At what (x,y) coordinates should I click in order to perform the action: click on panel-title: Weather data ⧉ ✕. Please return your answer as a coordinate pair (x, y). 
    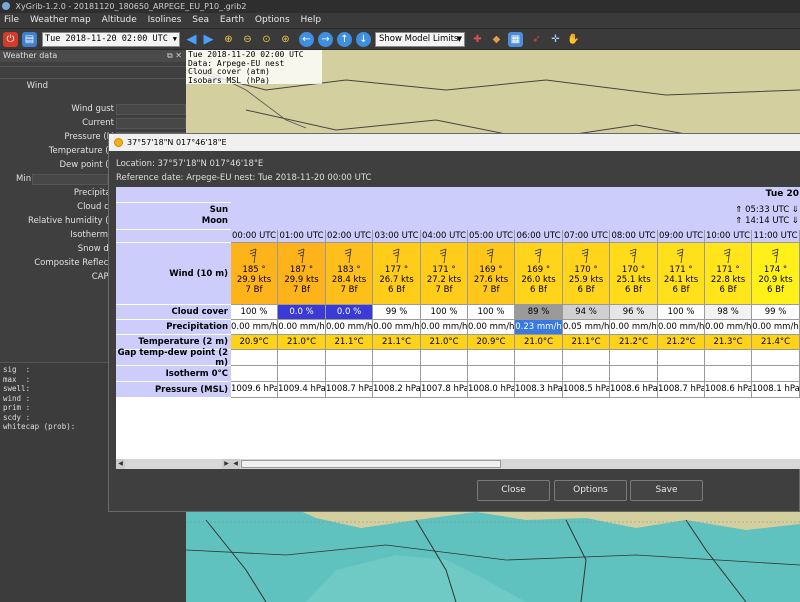
    Looking at the image, I should click on (93, 56).